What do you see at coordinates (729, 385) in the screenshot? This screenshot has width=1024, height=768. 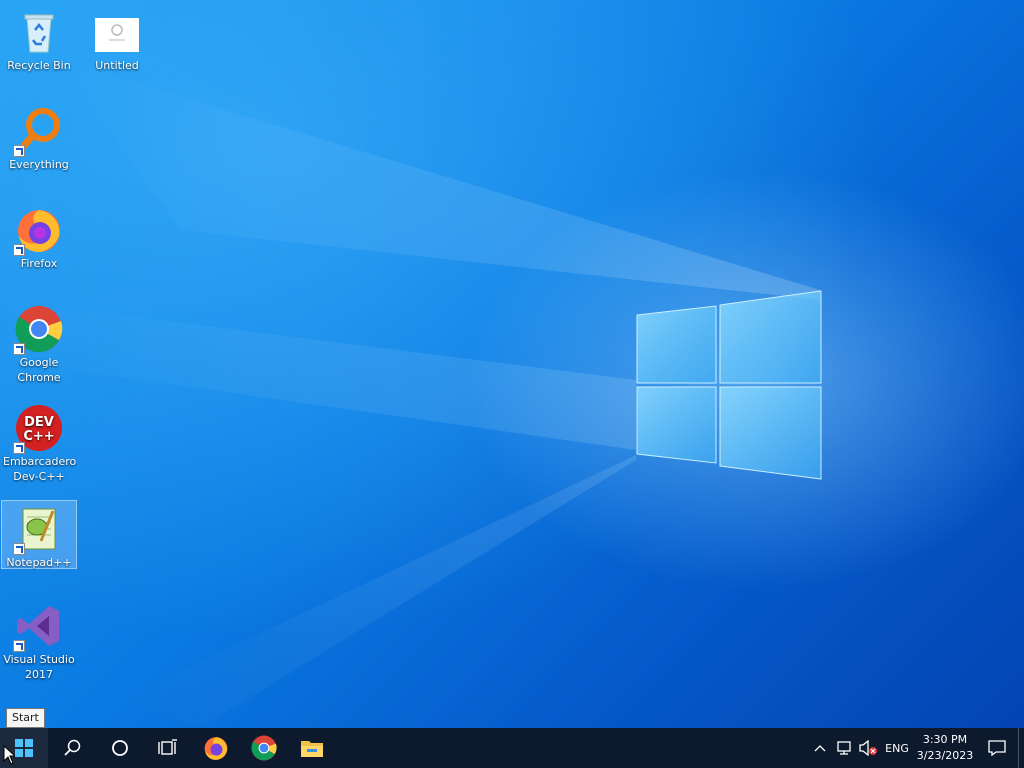 I see `windows-logo` at bounding box center [729, 385].